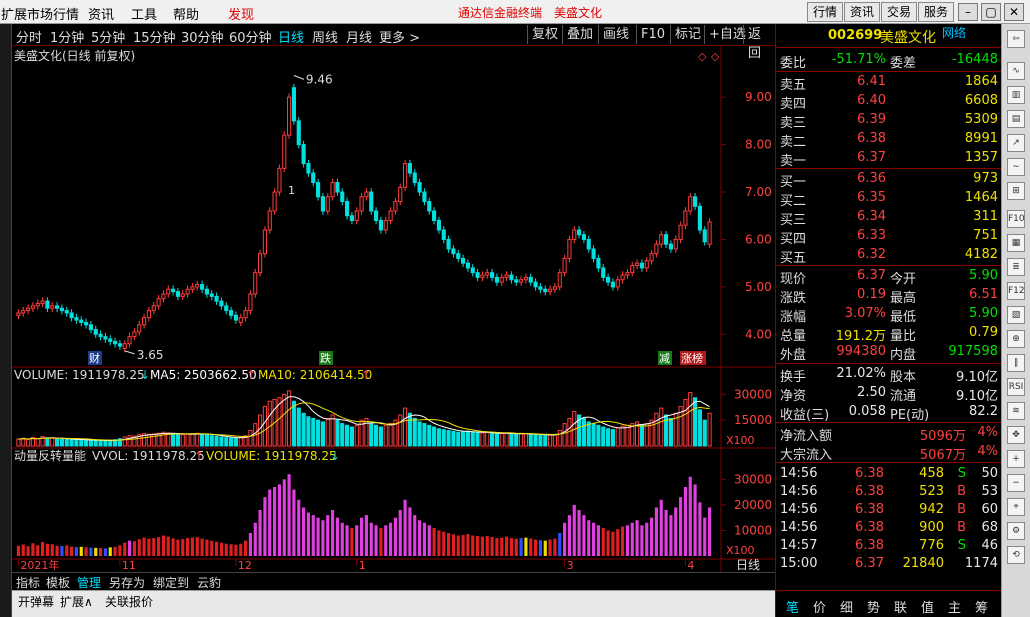 Image resolution: width=1030 pixels, height=617 pixels. I want to click on menu-help: 帮助, so click(186, 13).